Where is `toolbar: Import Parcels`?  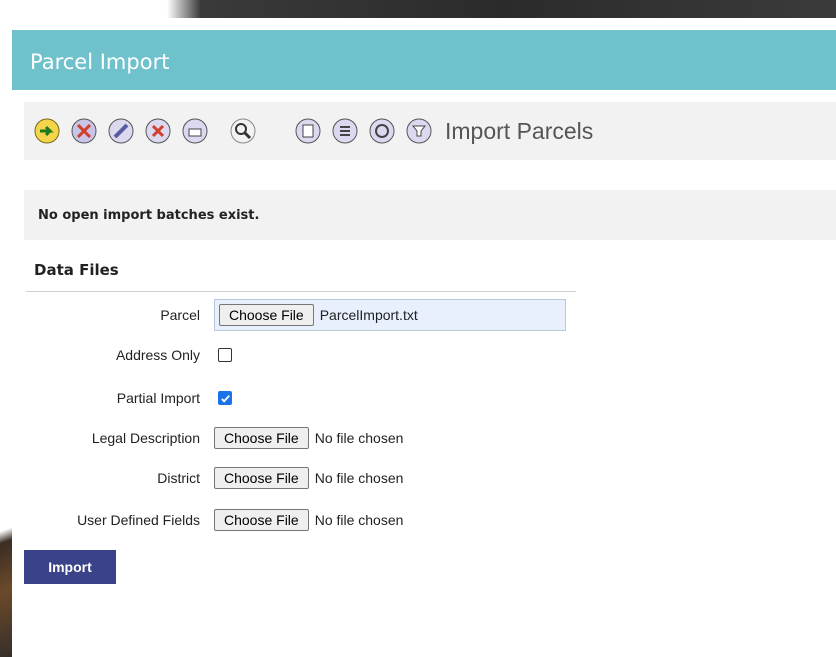 toolbar: Import Parcels is located at coordinates (430, 131).